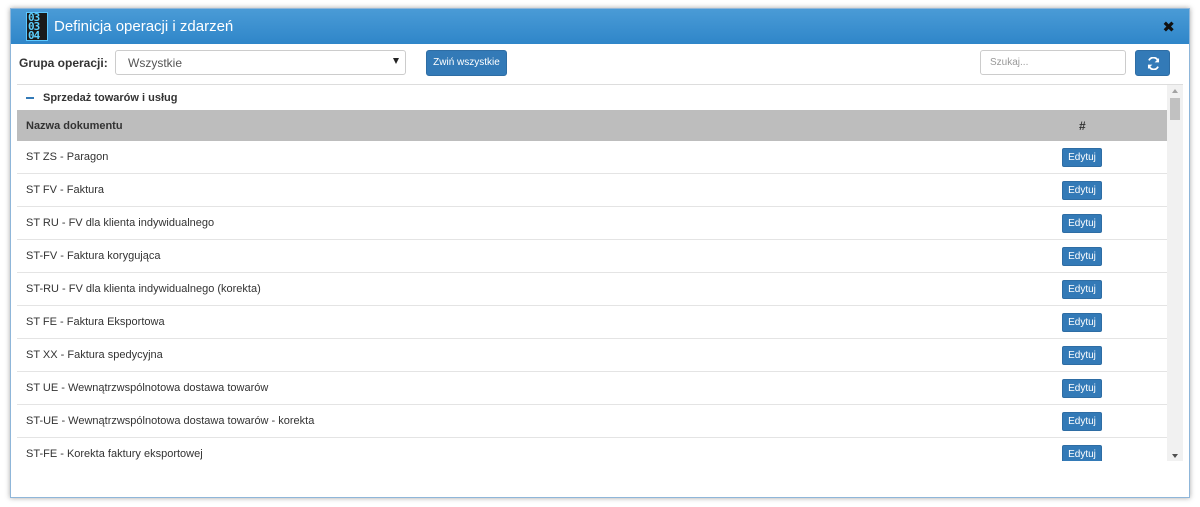 The image size is (1200, 507). I want to click on table-row: ST XX - Faktura spedycyjna Edytuj, so click(592, 355).